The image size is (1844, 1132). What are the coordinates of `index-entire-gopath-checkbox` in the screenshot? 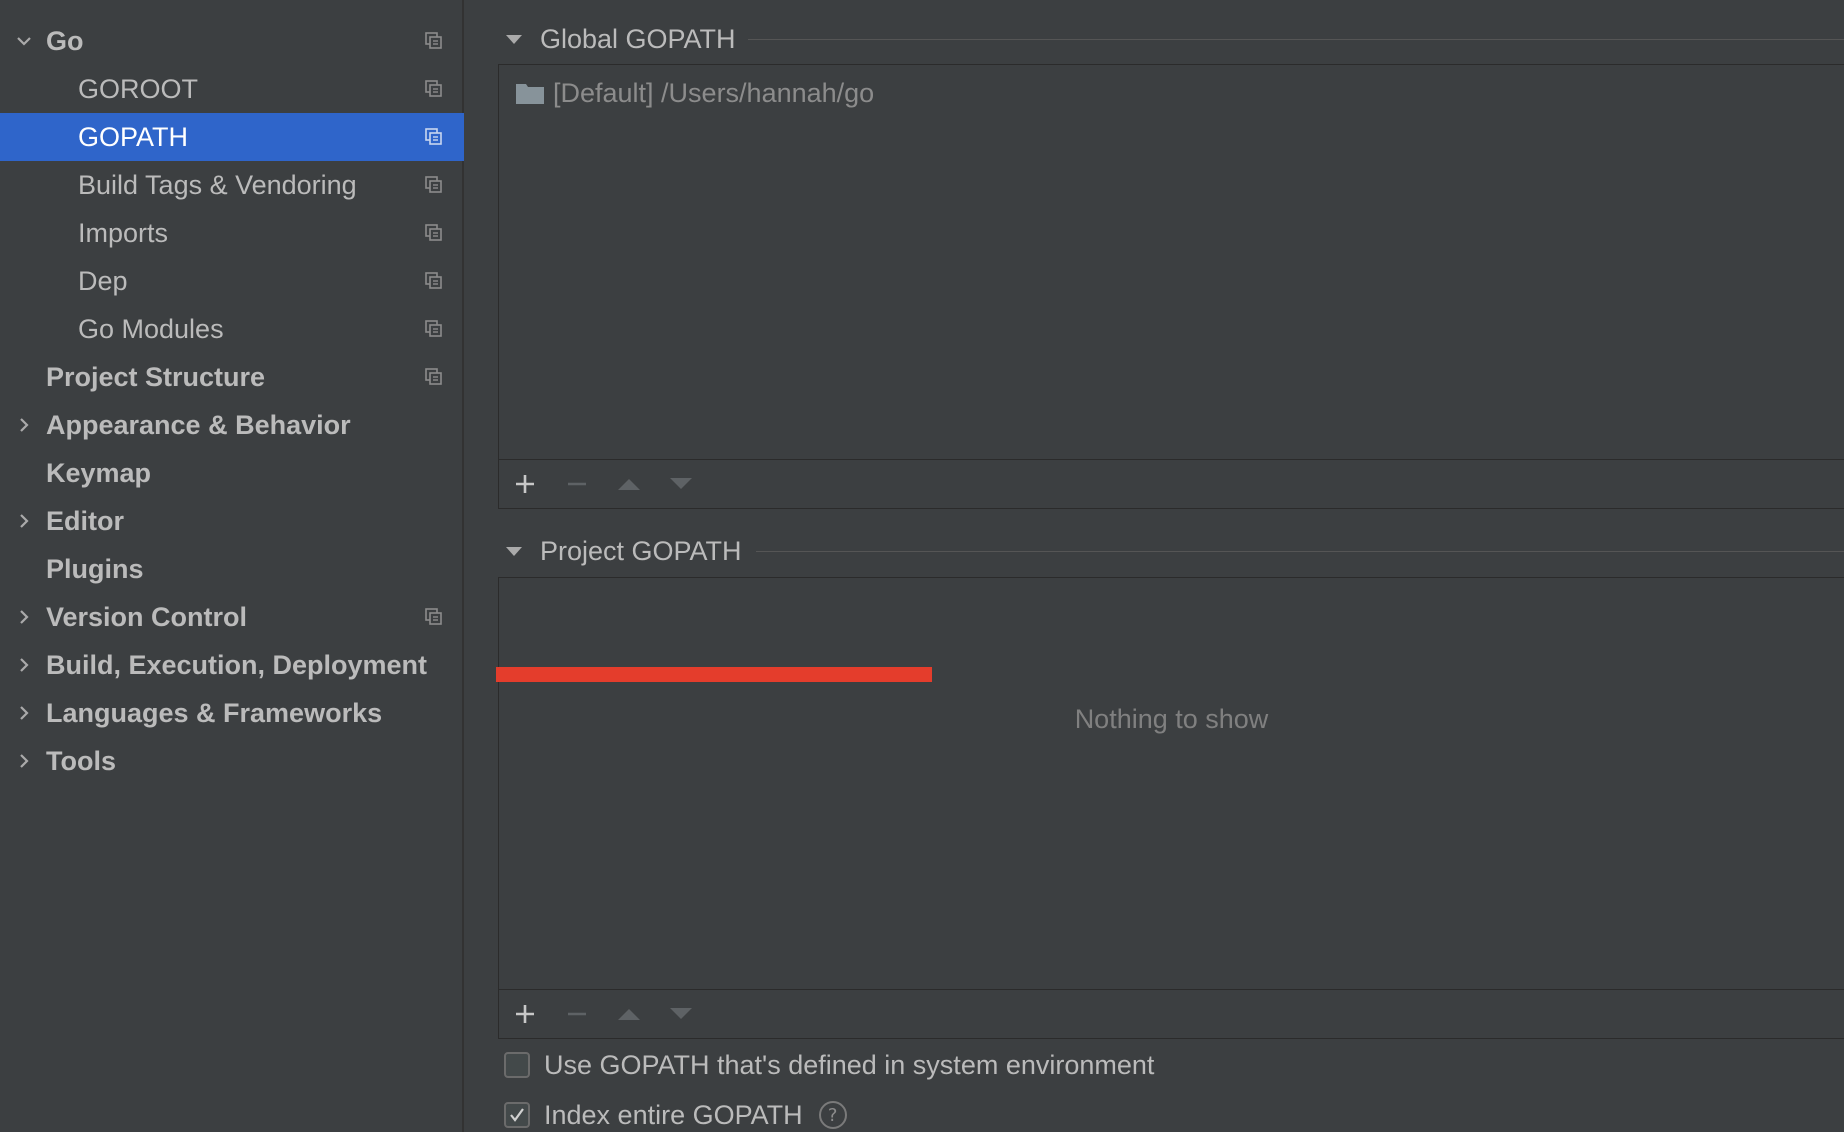 It's located at (517, 1115).